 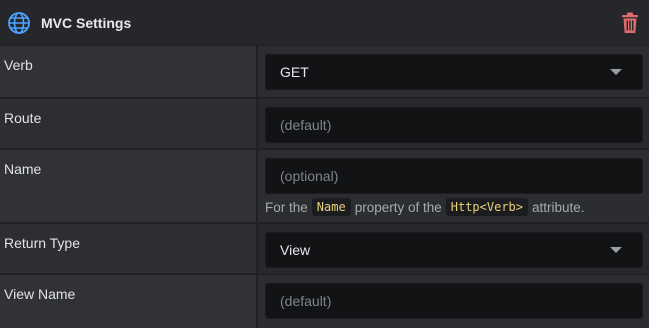 What do you see at coordinates (306, 301) in the screenshot?
I see `view-name-placeholder: (default)` at bounding box center [306, 301].